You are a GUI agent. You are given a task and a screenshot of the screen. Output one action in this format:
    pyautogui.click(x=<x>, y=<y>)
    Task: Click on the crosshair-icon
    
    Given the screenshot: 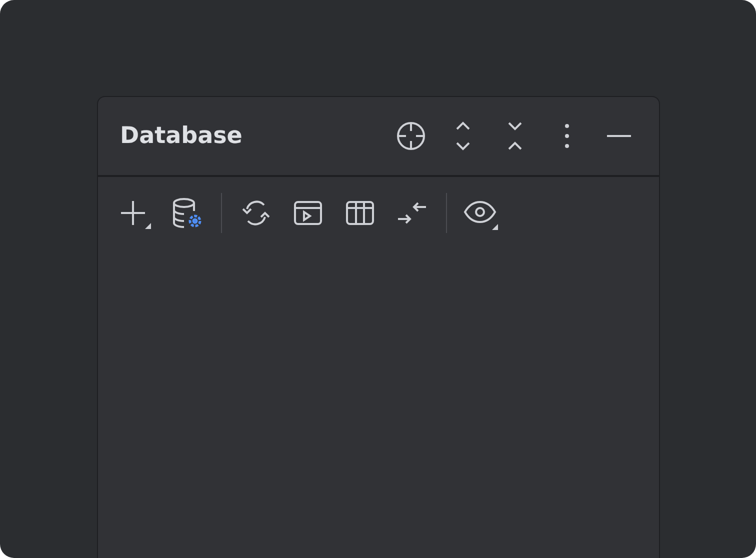 What is the action you would take?
    pyautogui.click(x=411, y=136)
    